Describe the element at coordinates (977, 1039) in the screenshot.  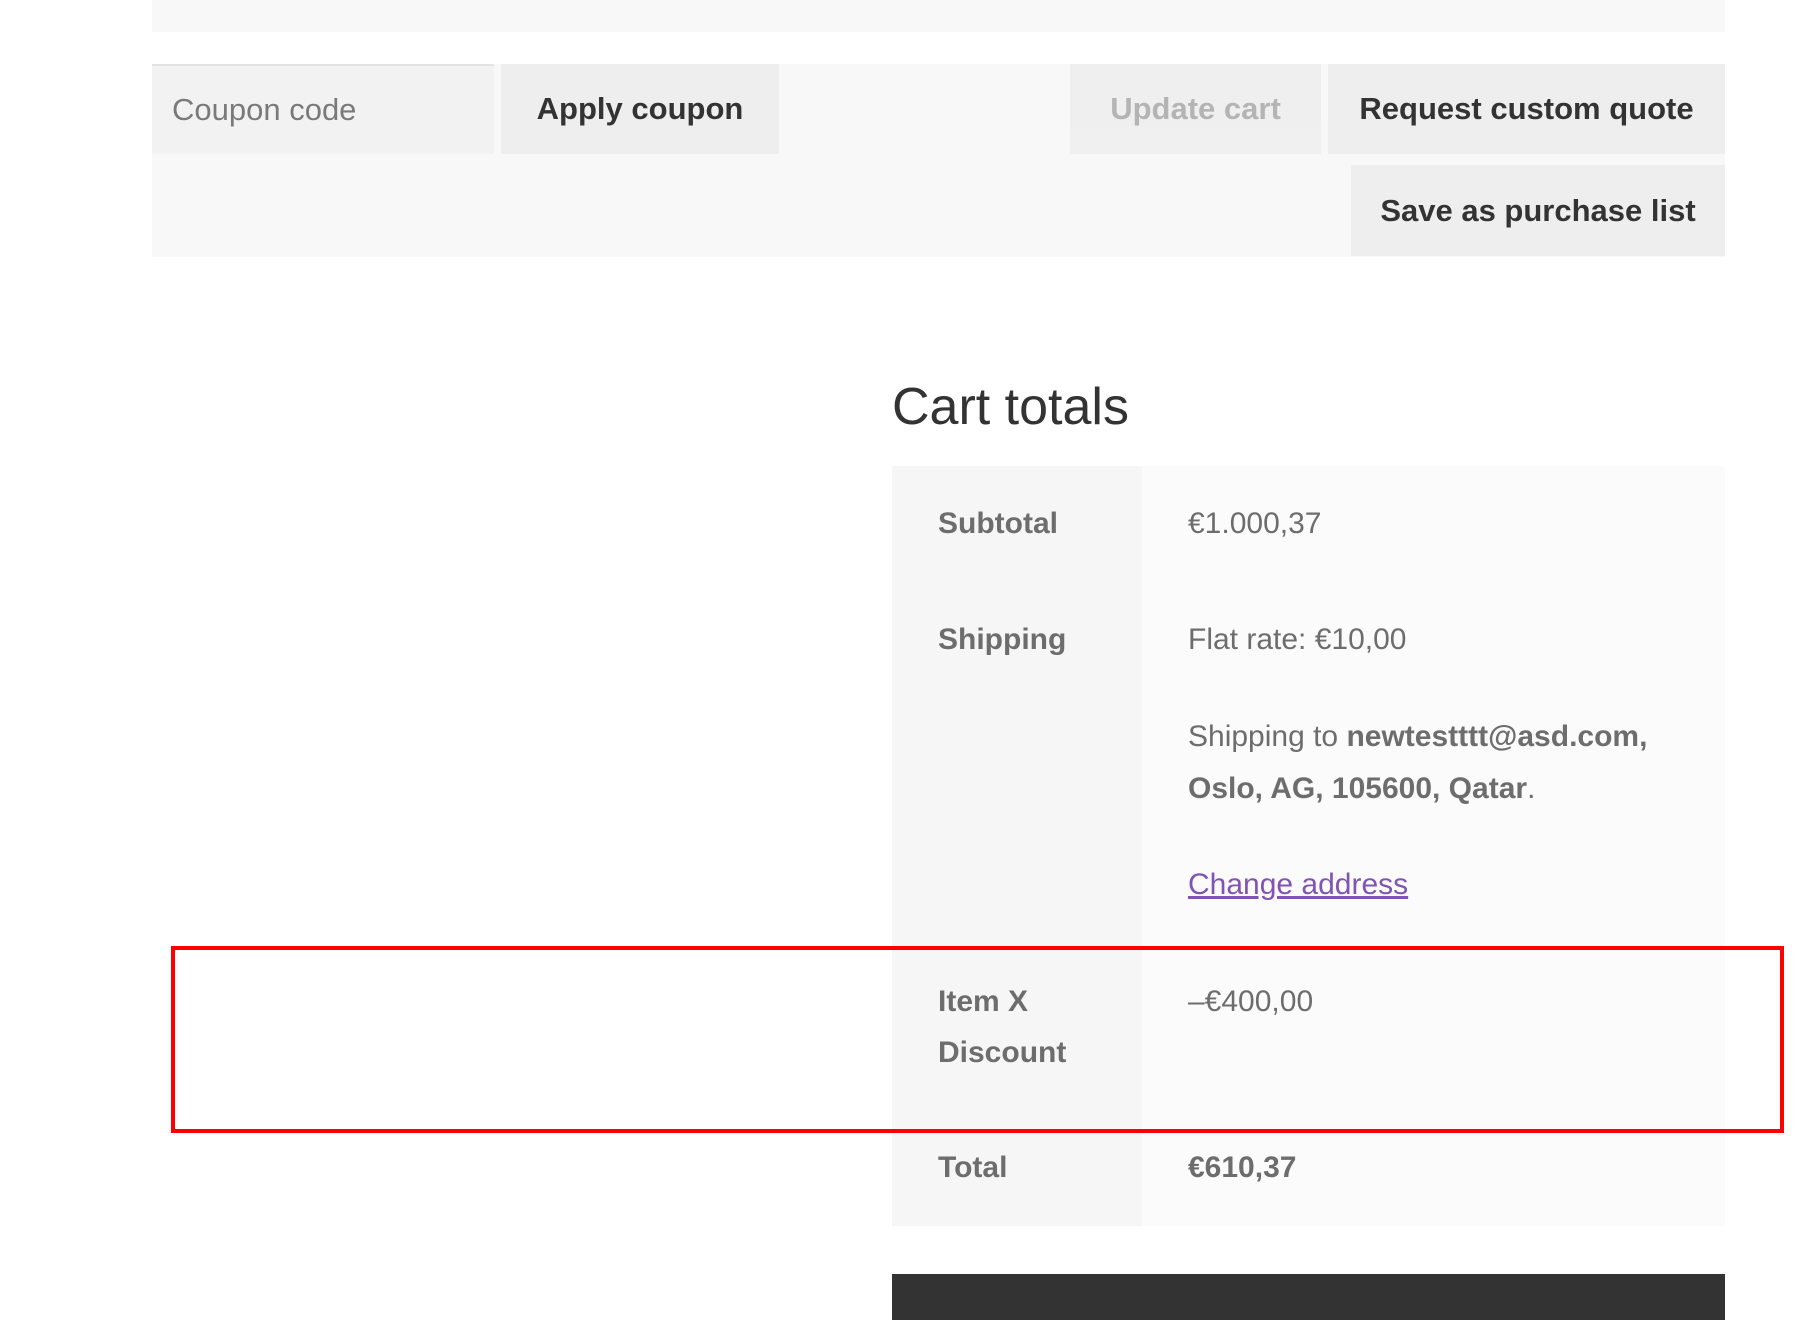
I see `discount-highlight-box` at that location.